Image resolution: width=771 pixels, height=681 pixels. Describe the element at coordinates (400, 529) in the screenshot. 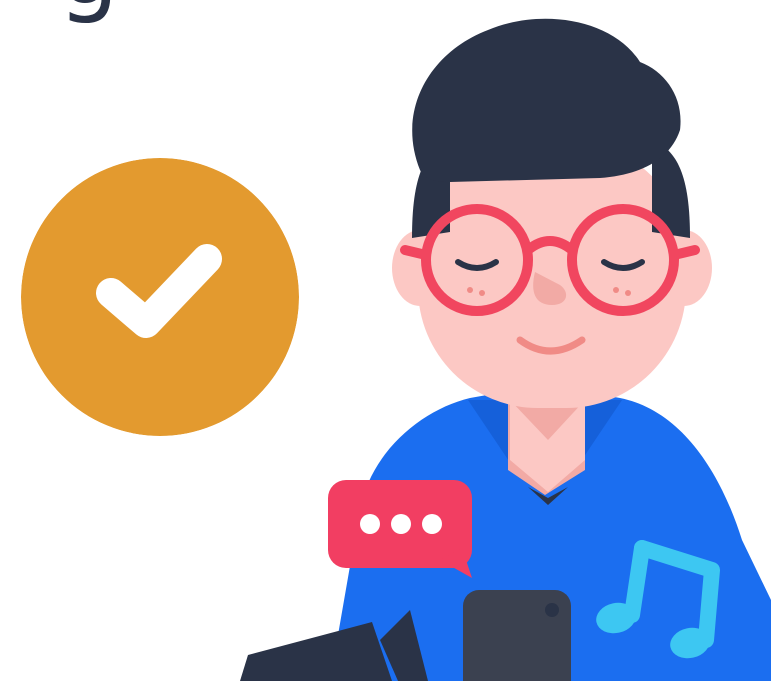

I see `chat-bubble-ellipsis-icon` at that location.